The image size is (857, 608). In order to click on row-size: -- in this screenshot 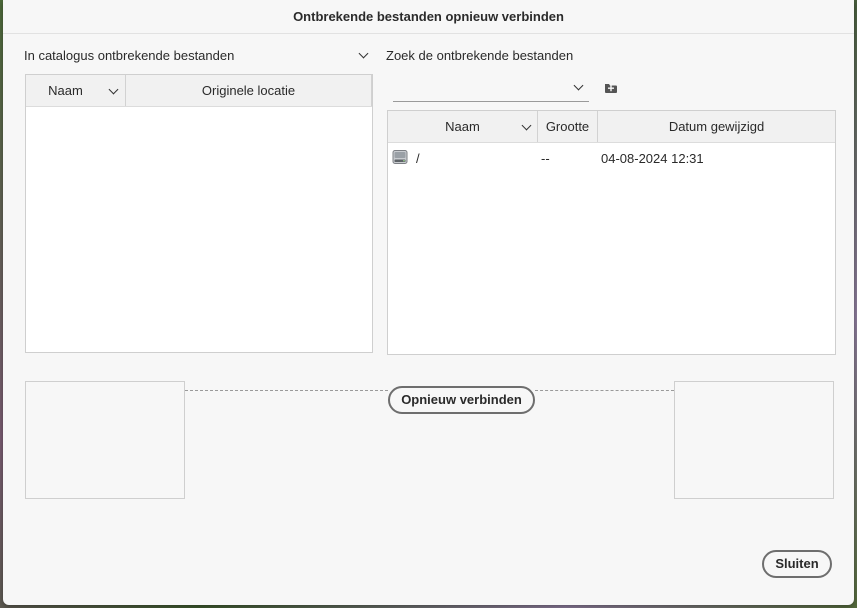, I will do `click(545, 158)`.